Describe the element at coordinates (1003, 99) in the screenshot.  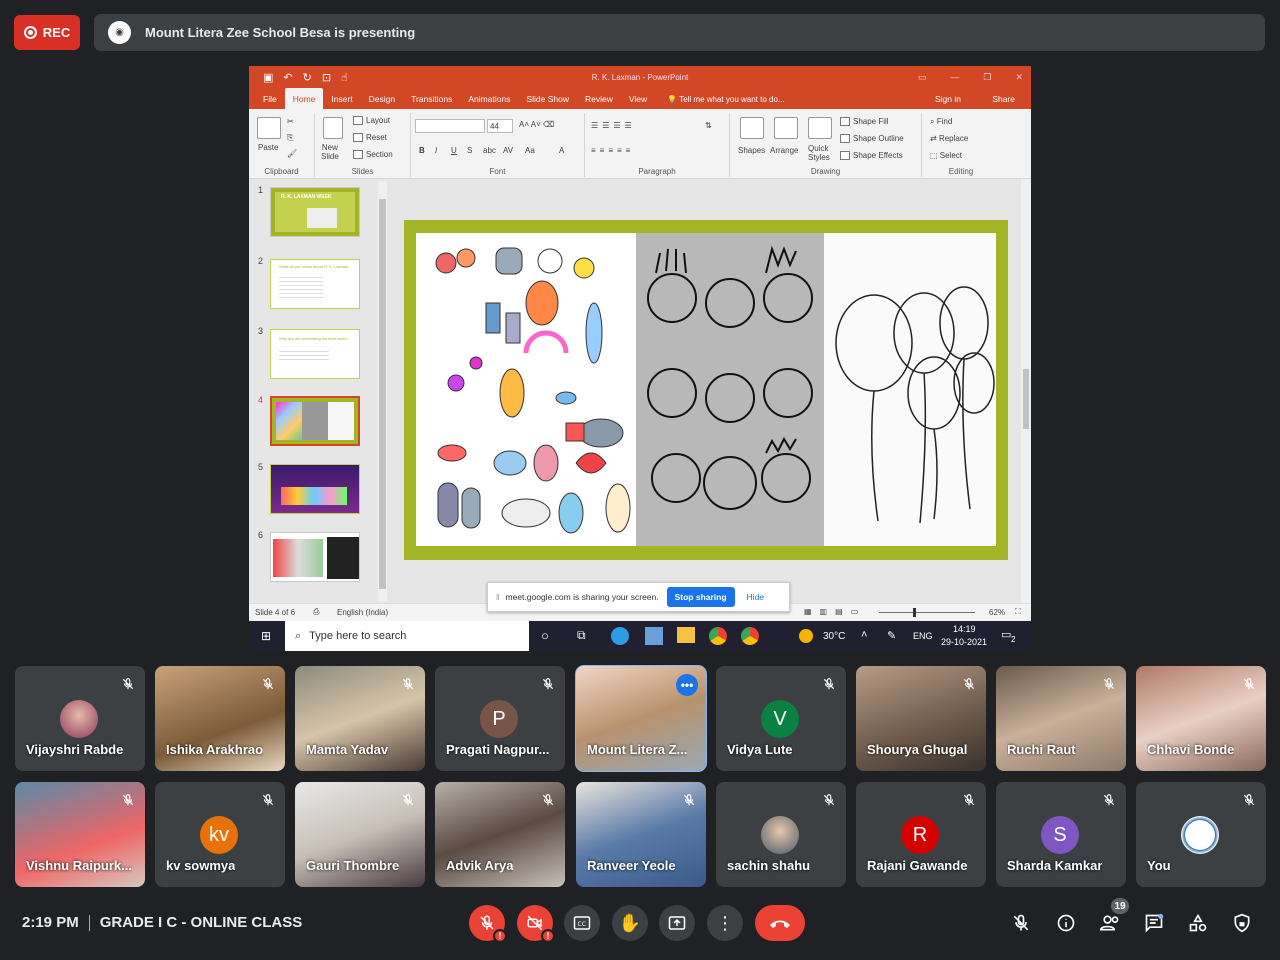
I see `share-button: Share` at that location.